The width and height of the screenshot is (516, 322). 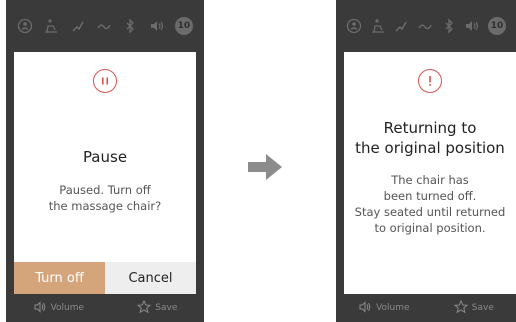 I want to click on dialog-buttons: Turn off Cancel, so click(x=105, y=278).